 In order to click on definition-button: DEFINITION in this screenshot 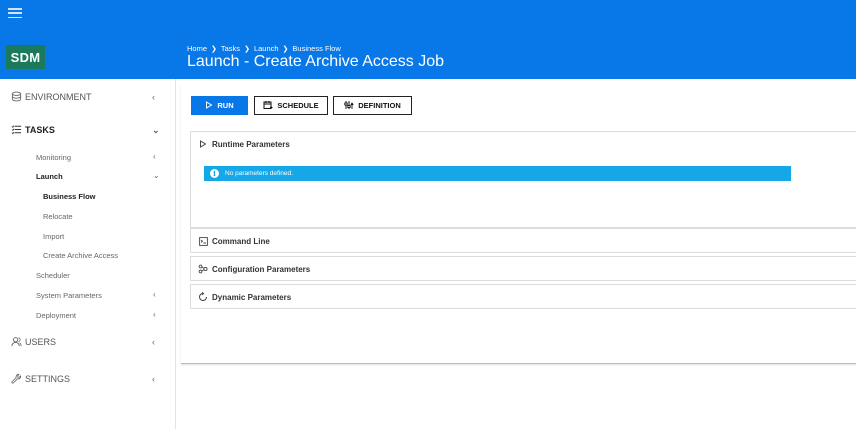, I will do `click(372, 105)`.